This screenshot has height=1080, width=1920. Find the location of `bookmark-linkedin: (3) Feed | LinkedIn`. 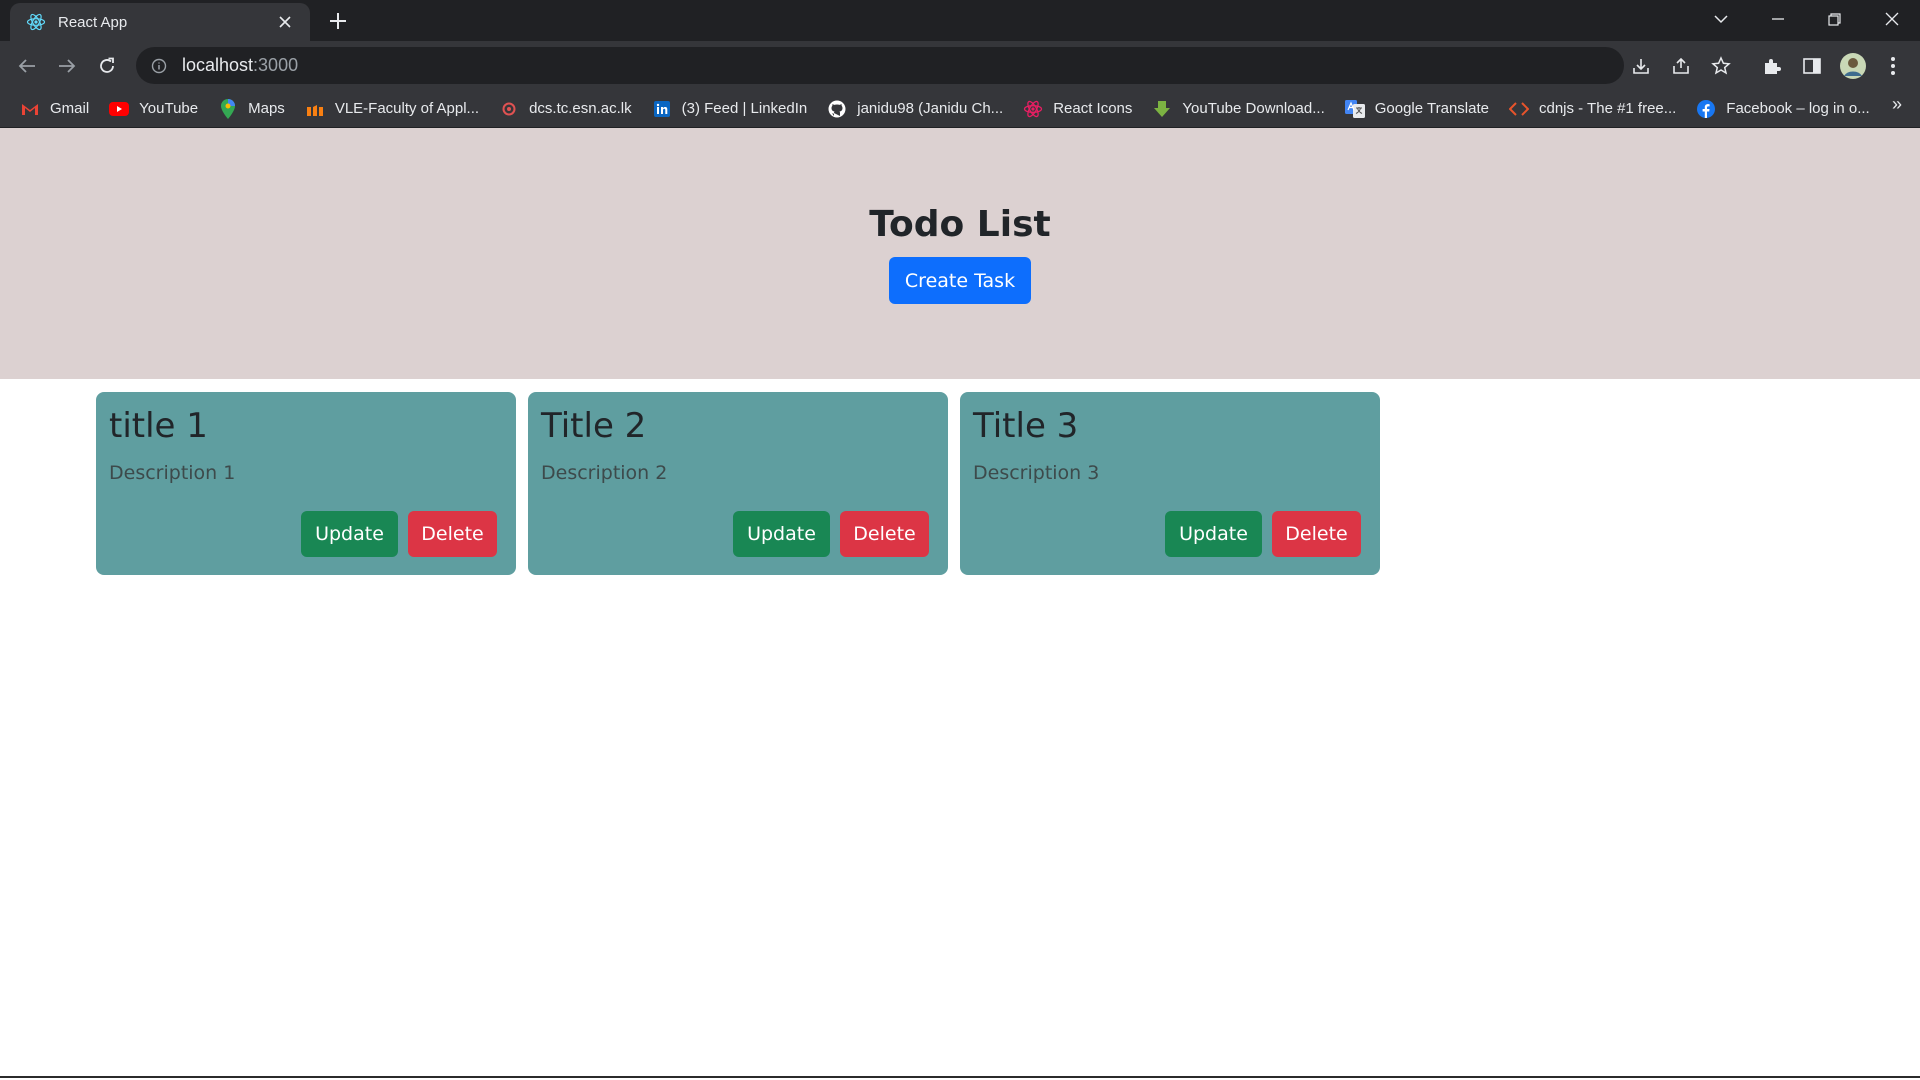

bookmark-linkedin: (3) Feed | LinkedIn is located at coordinates (734, 109).